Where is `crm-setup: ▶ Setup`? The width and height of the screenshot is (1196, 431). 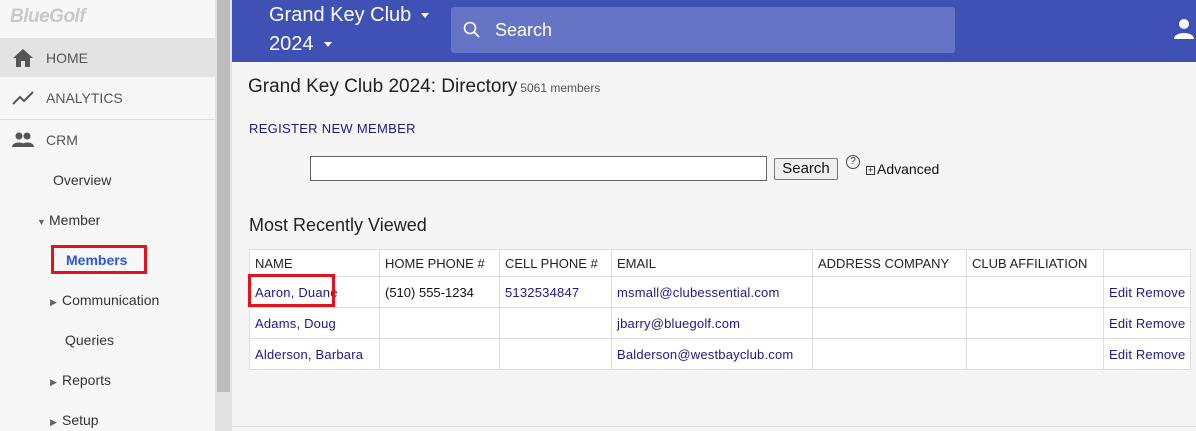 crm-setup: ▶ Setup is located at coordinates (74, 420).